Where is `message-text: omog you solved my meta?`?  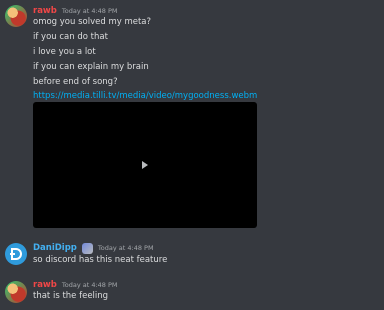 message-text: omog you solved my meta? is located at coordinates (92, 22).